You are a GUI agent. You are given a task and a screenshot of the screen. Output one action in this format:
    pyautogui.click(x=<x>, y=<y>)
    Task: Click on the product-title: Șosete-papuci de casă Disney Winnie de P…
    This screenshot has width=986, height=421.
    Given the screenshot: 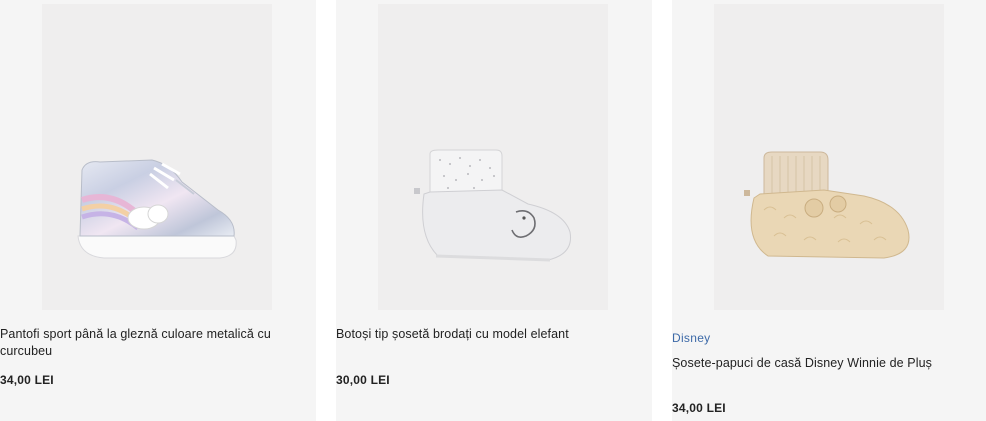 What is the action you would take?
    pyautogui.click(x=812, y=363)
    